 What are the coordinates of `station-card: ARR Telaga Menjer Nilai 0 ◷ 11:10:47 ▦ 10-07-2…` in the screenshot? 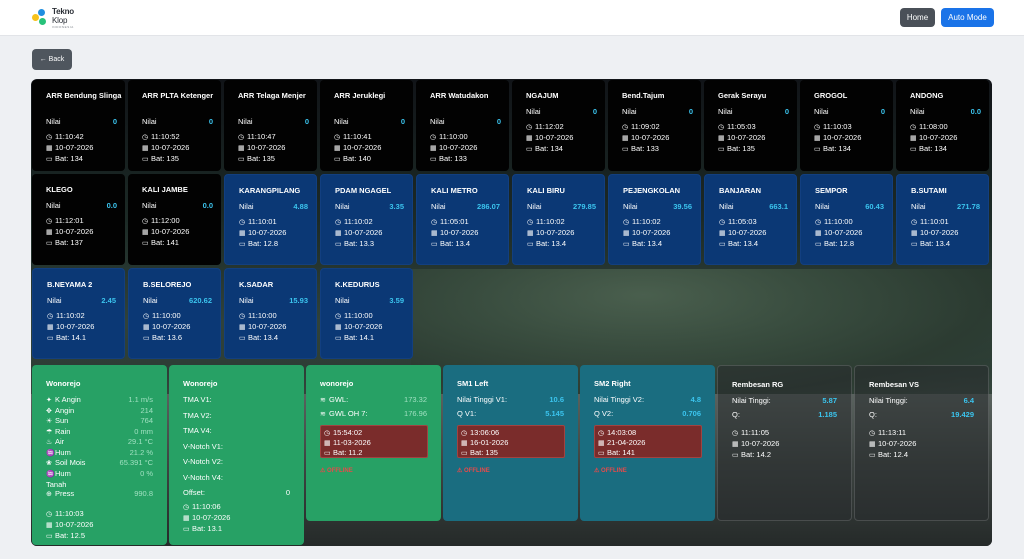 It's located at (270, 125).